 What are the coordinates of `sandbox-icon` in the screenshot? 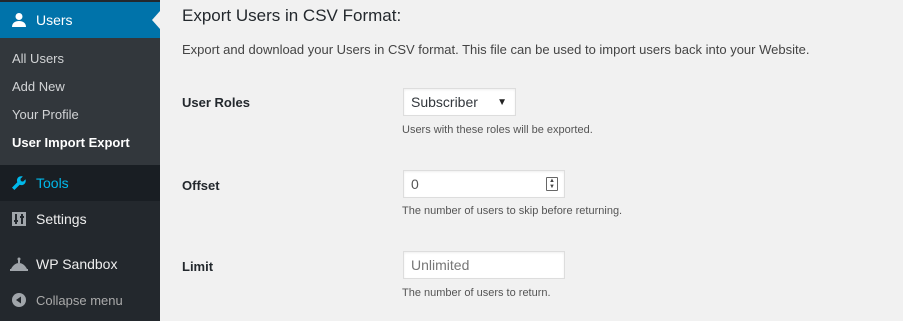 It's located at (19, 264).